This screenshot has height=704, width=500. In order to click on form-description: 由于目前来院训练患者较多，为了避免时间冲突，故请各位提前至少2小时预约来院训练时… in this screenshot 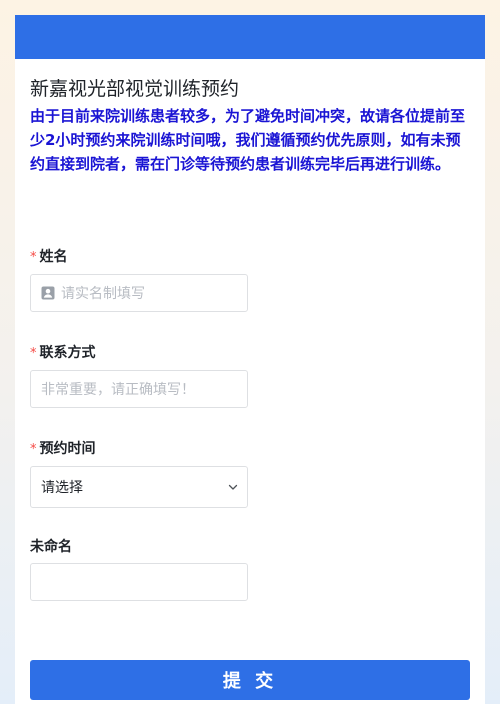, I will do `click(248, 140)`.